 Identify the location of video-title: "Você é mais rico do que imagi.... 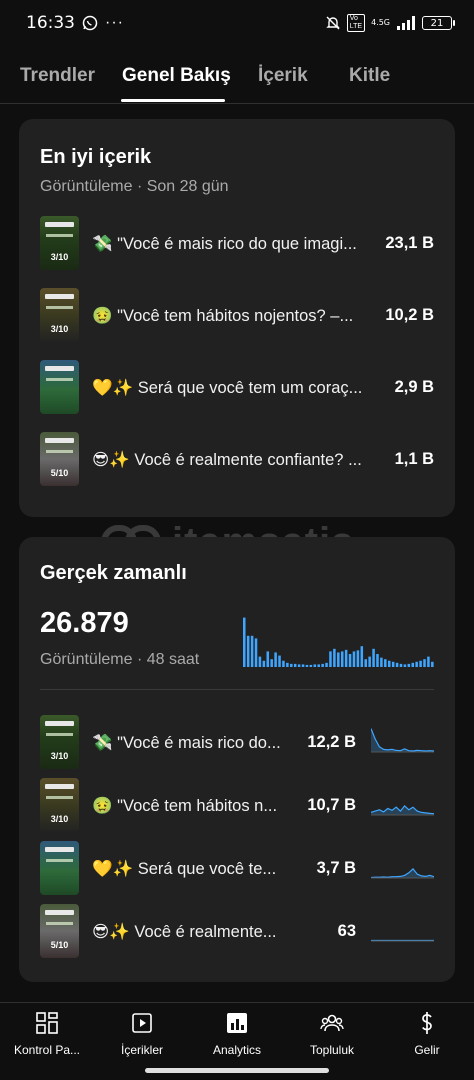
(237, 244).